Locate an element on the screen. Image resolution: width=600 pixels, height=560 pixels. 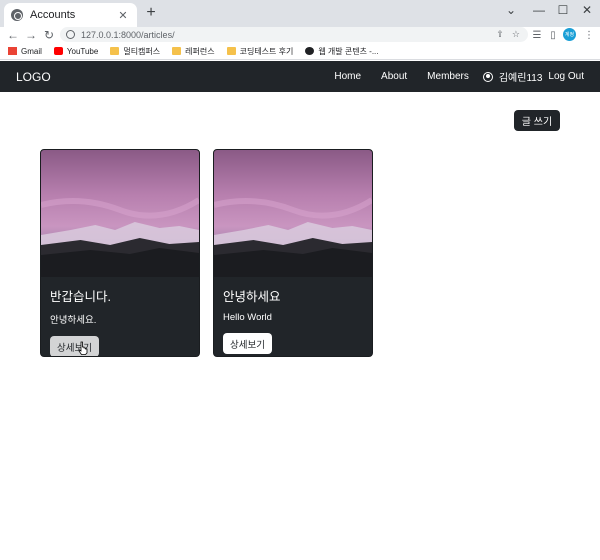
site-logo: LOGO is located at coordinates (33, 77).